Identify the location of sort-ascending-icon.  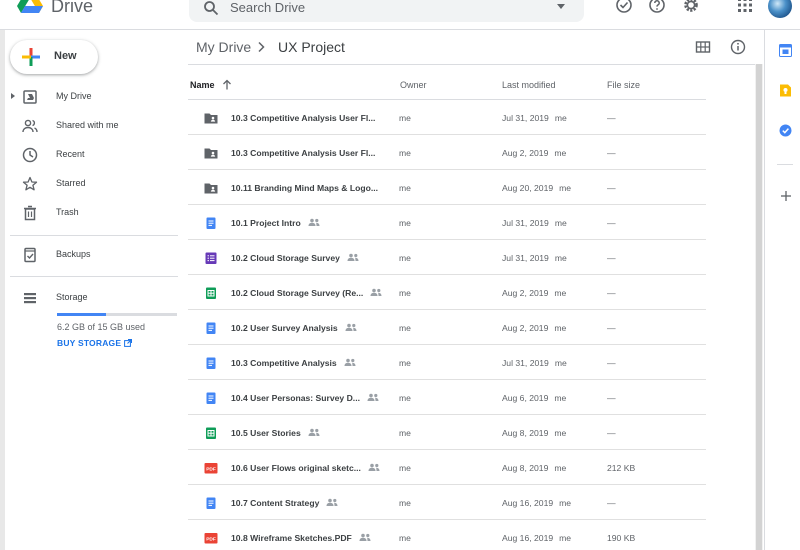
(227, 84).